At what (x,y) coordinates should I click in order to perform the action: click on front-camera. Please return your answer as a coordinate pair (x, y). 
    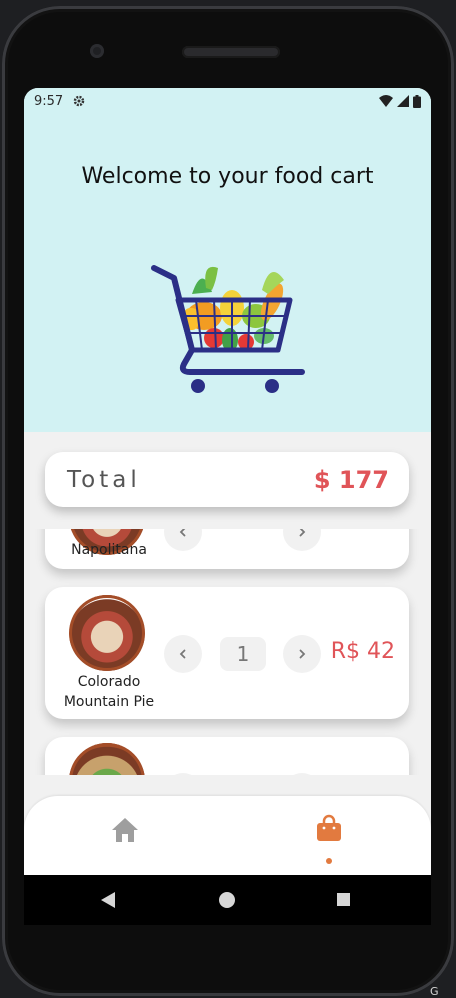
    Looking at the image, I should click on (97, 51).